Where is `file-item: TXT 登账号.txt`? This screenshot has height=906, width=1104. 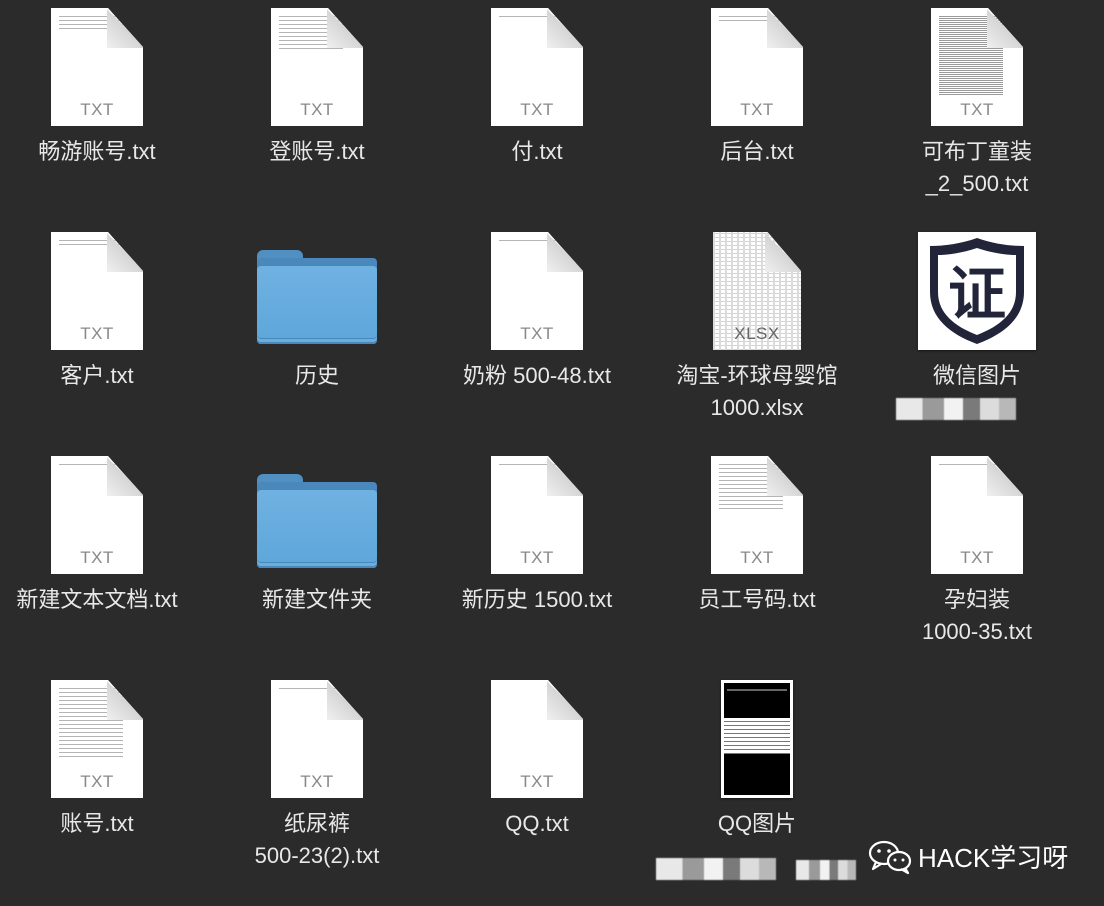 file-item: TXT 登账号.txt is located at coordinates (317, 112).